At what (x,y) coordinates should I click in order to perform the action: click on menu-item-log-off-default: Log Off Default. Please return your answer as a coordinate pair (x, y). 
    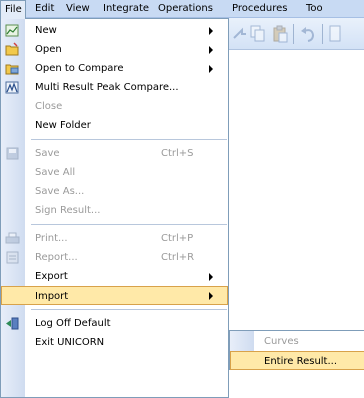
    Looking at the image, I should click on (114, 323).